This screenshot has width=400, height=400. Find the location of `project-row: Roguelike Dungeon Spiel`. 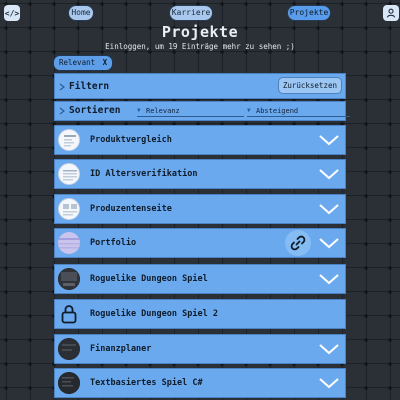

project-row: Roguelike Dungeon Spiel is located at coordinates (200, 279).